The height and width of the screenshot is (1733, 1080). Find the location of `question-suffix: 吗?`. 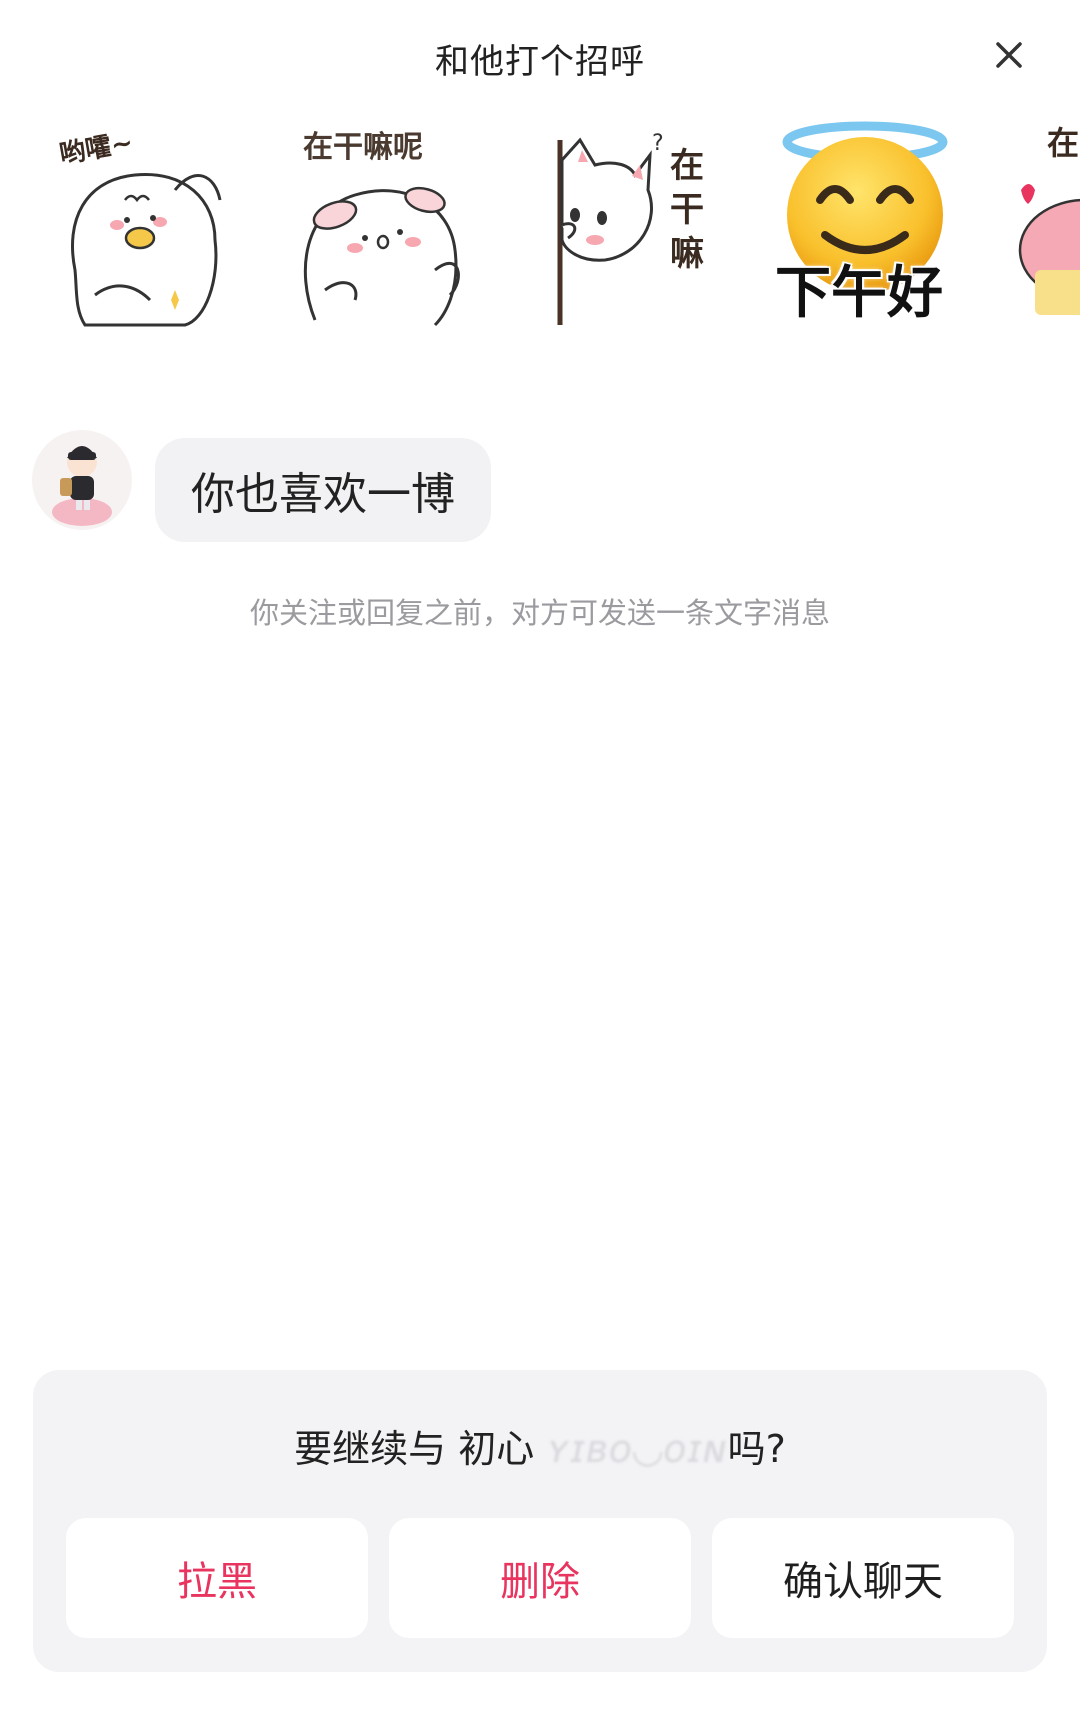

question-suffix: 吗? is located at coordinates (756, 1449).